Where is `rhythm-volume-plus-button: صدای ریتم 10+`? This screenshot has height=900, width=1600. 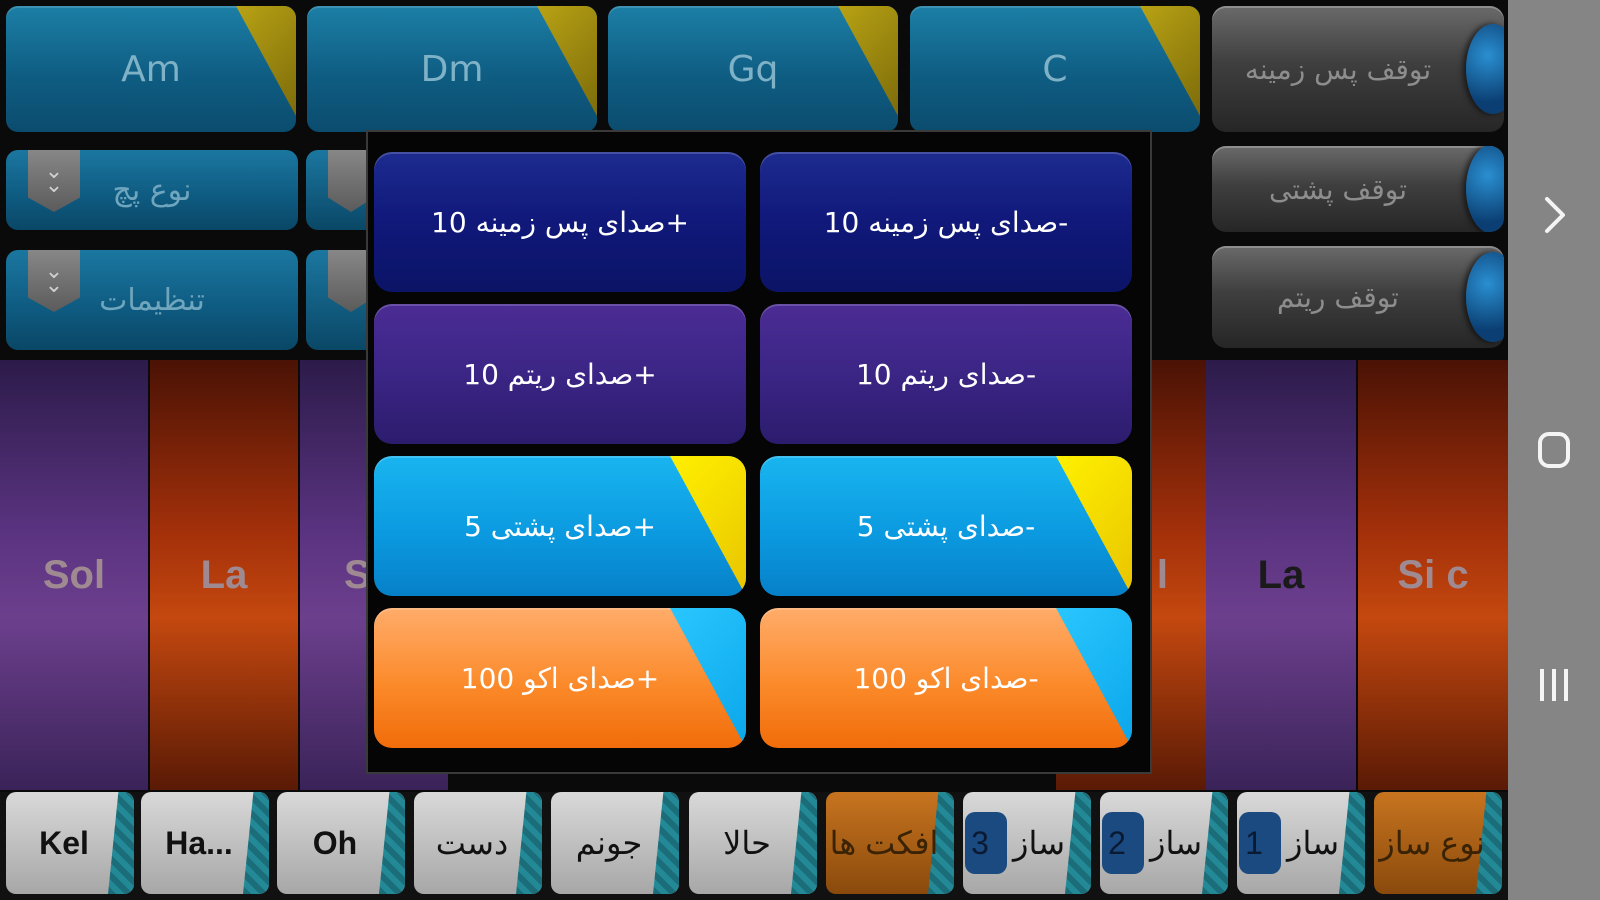 rhythm-volume-plus-button: صدای ریتم 10+ is located at coordinates (560, 374).